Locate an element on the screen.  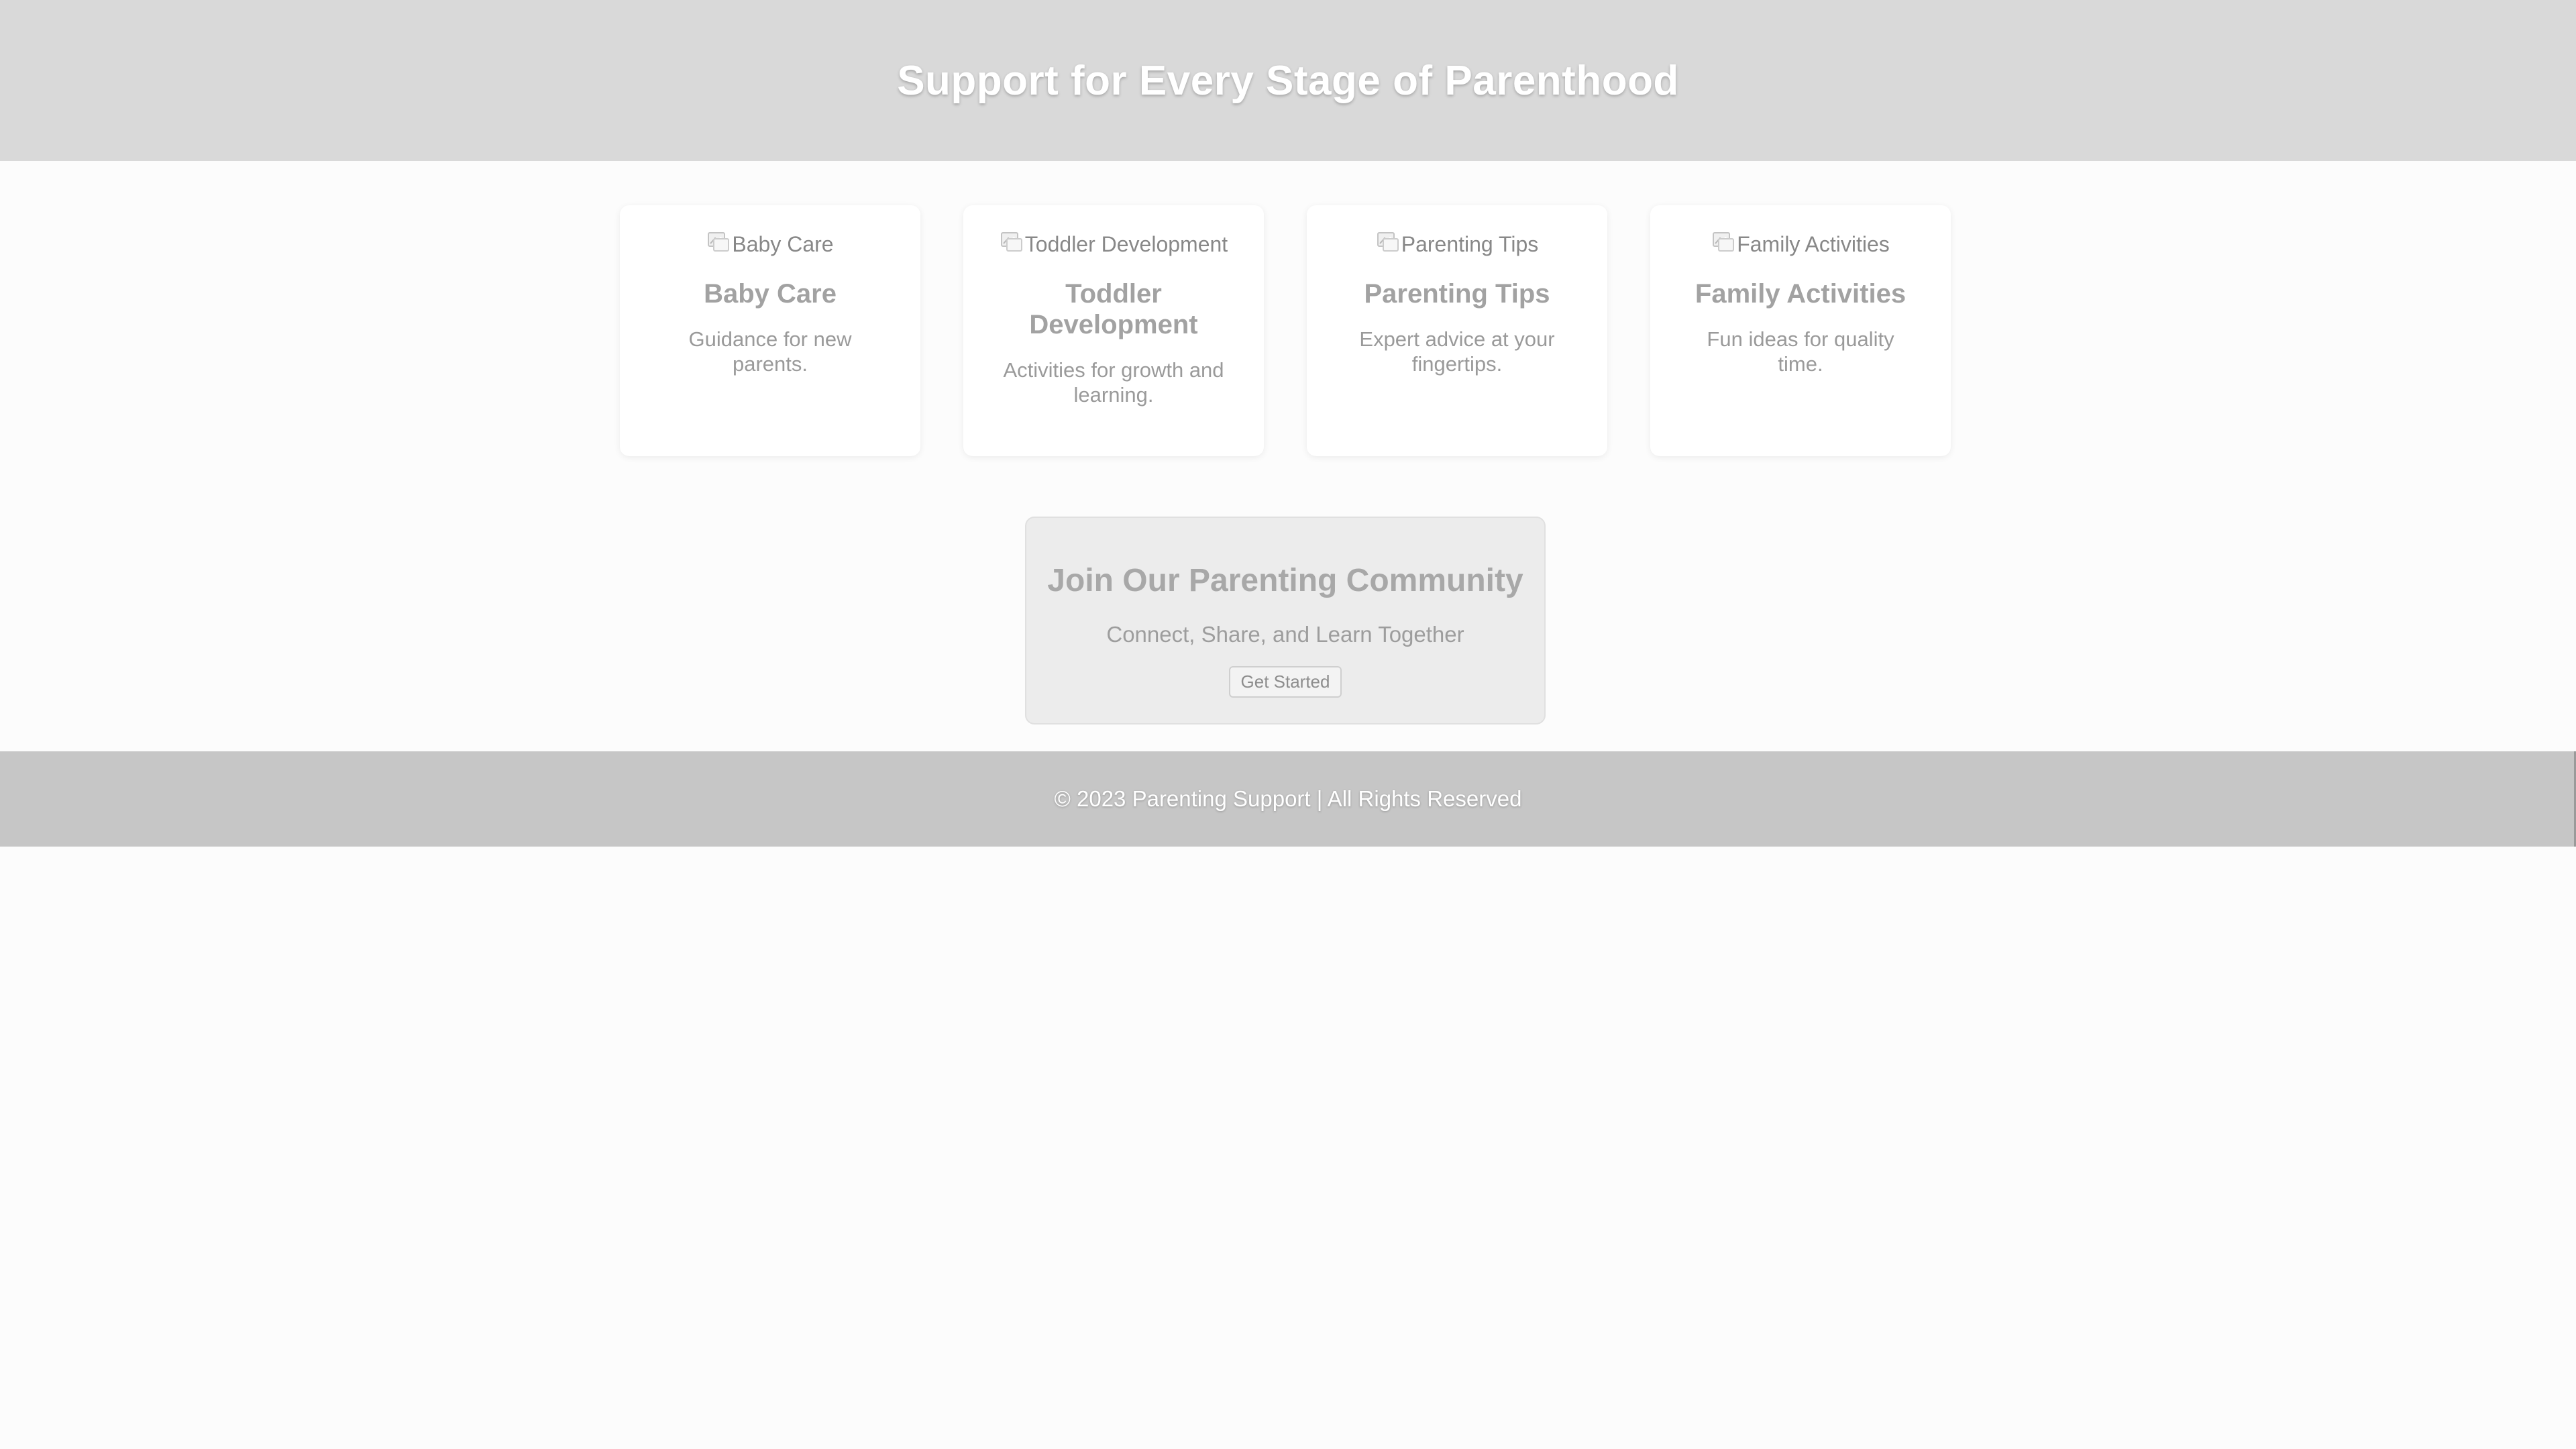
card-image-alt: Parenting Tips is located at coordinates (1470, 243).